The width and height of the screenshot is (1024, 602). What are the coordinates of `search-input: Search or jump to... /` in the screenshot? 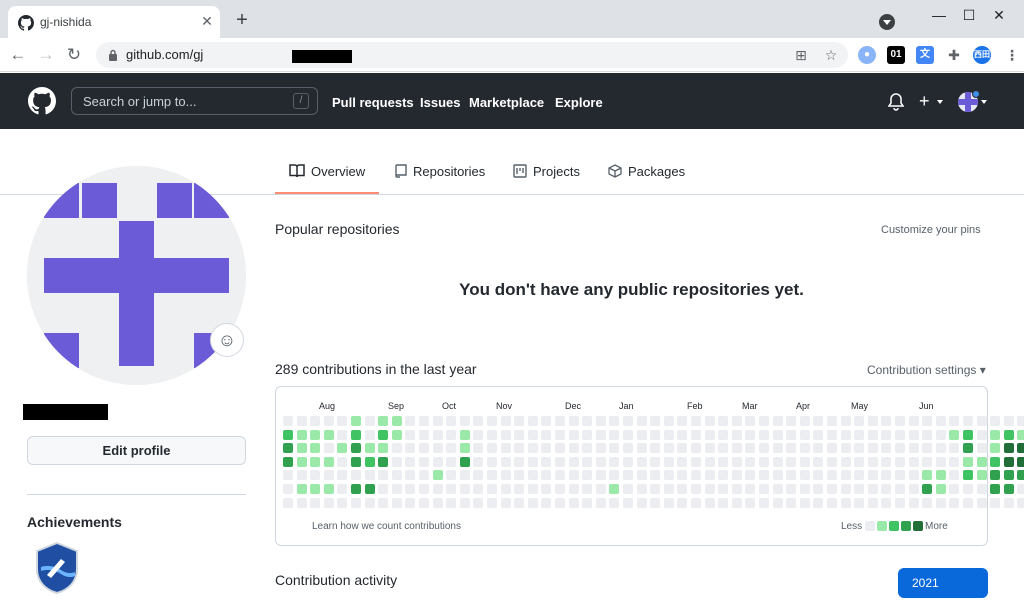 It's located at (194, 101).